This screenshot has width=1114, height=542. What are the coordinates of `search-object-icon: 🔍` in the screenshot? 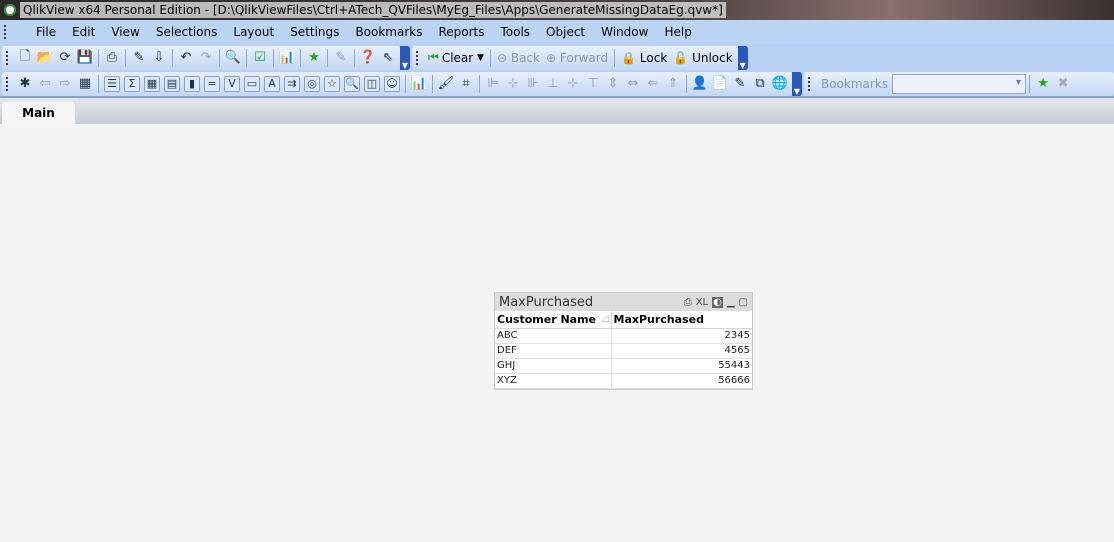 It's located at (352, 83).